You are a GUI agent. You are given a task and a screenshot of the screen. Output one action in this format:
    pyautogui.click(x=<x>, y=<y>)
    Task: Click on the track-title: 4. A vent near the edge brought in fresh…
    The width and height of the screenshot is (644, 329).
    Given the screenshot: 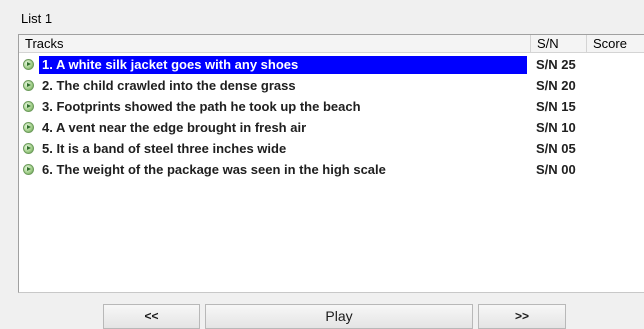 What is the action you would take?
    pyautogui.click(x=174, y=127)
    